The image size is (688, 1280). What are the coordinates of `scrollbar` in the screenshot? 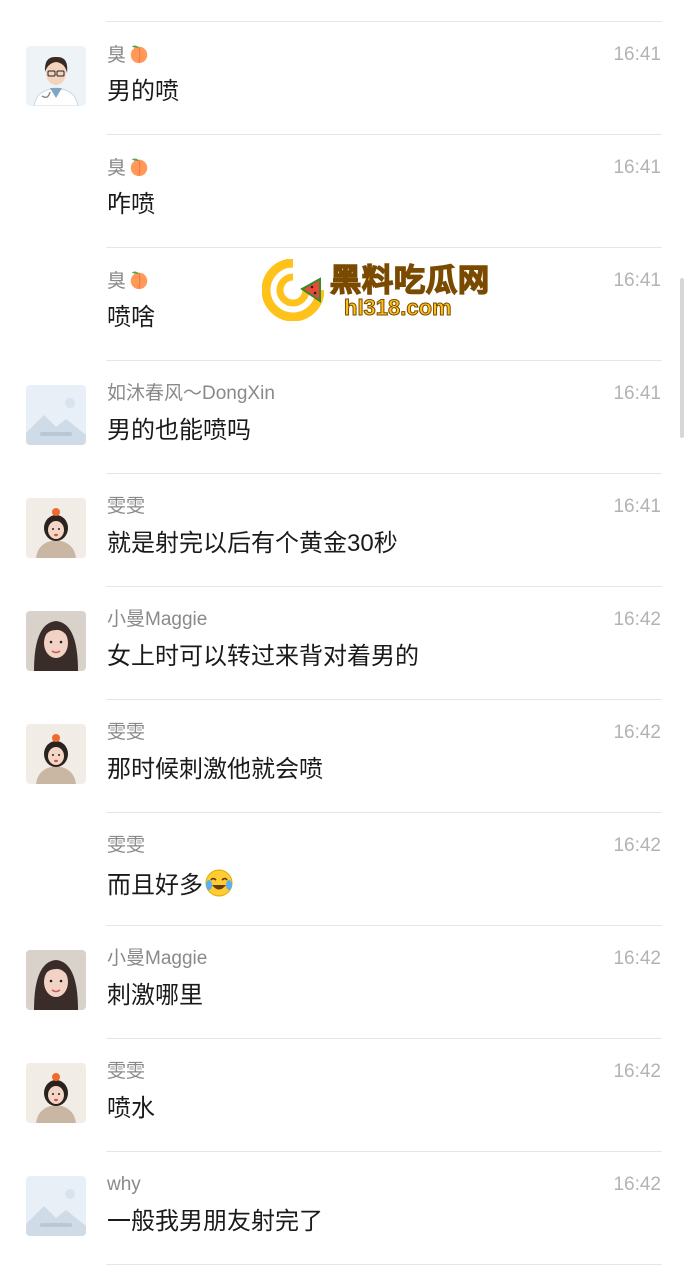 It's located at (682, 358).